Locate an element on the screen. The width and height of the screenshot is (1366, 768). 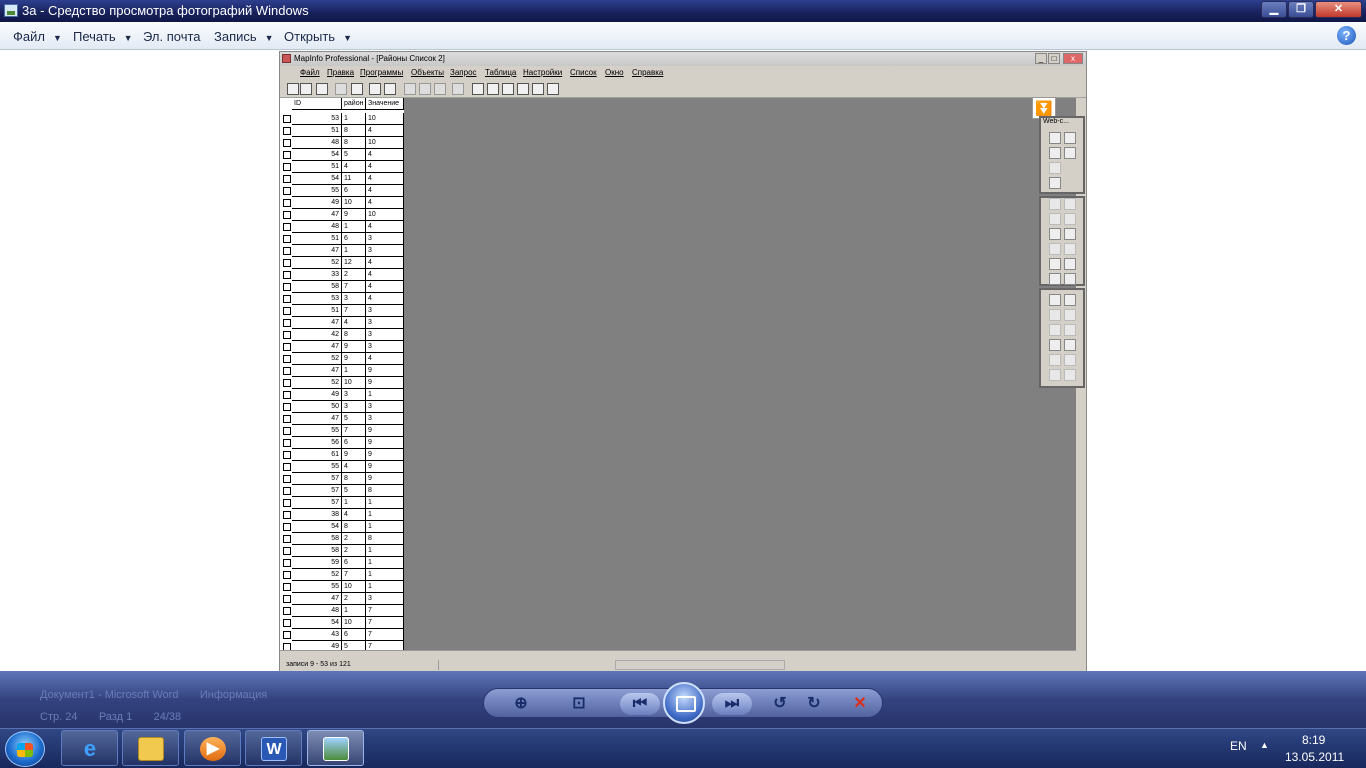
table-row: 48 1 4 is located at coordinates (342, 227).